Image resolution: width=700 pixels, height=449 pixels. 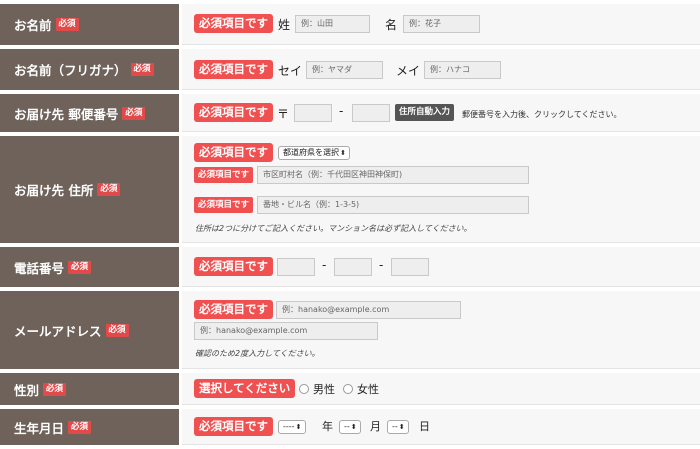 What do you see at coordinates (327, 426) in the screenshot?
I see `year-label: 年` at bounding box center [327, 426].